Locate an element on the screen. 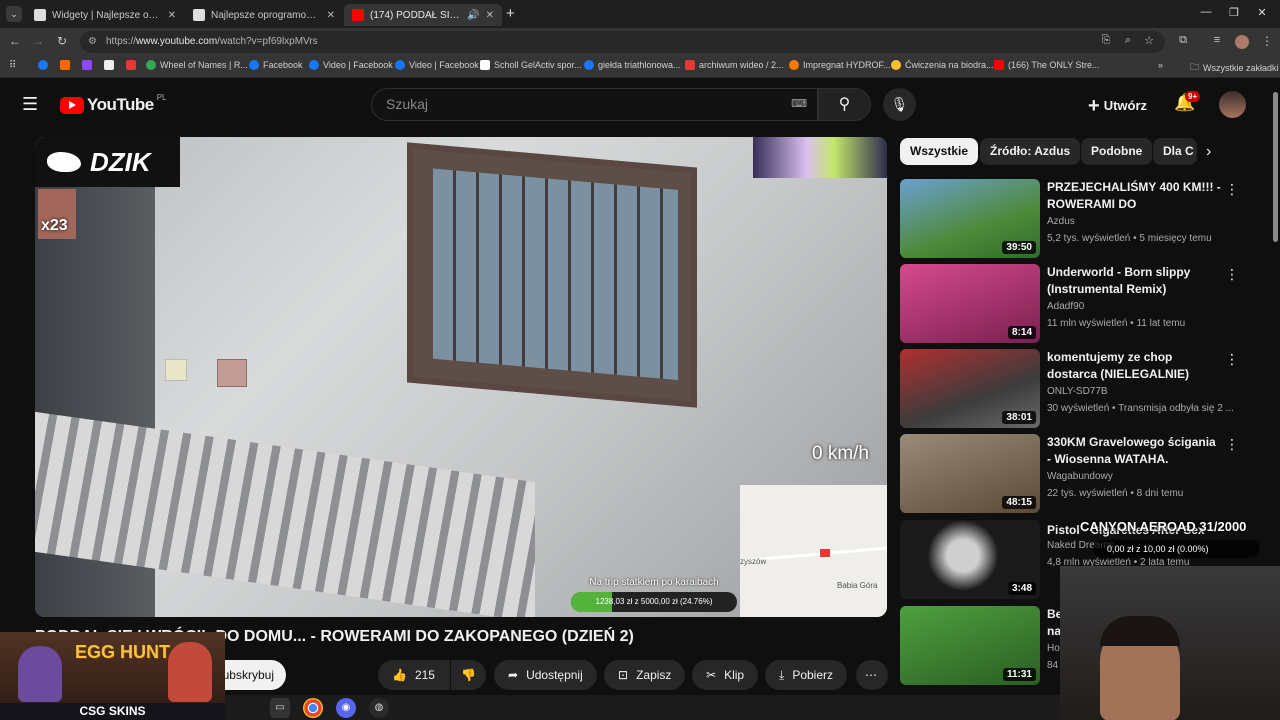 The image size is (1280, 720). share-icon: ➦ is located at coordinates (513, 675).